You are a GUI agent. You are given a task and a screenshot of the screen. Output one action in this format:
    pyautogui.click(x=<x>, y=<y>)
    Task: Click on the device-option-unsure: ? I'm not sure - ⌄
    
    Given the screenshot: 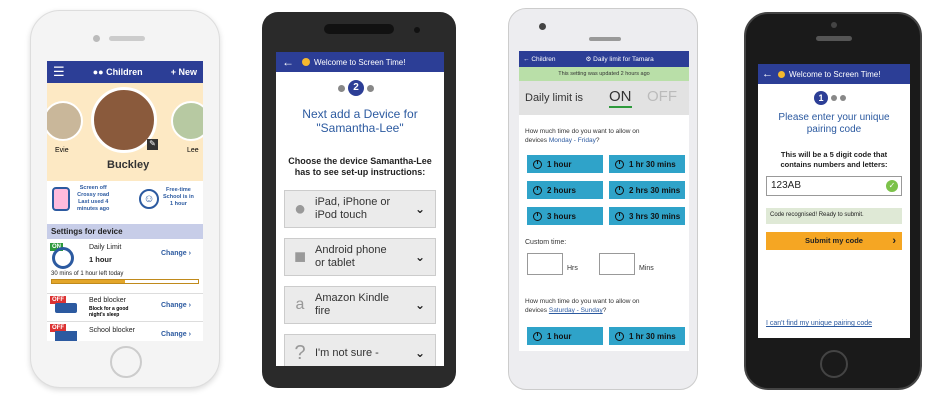 What is the action you would take?
    pyautogui.click(x=360, y=350)
    